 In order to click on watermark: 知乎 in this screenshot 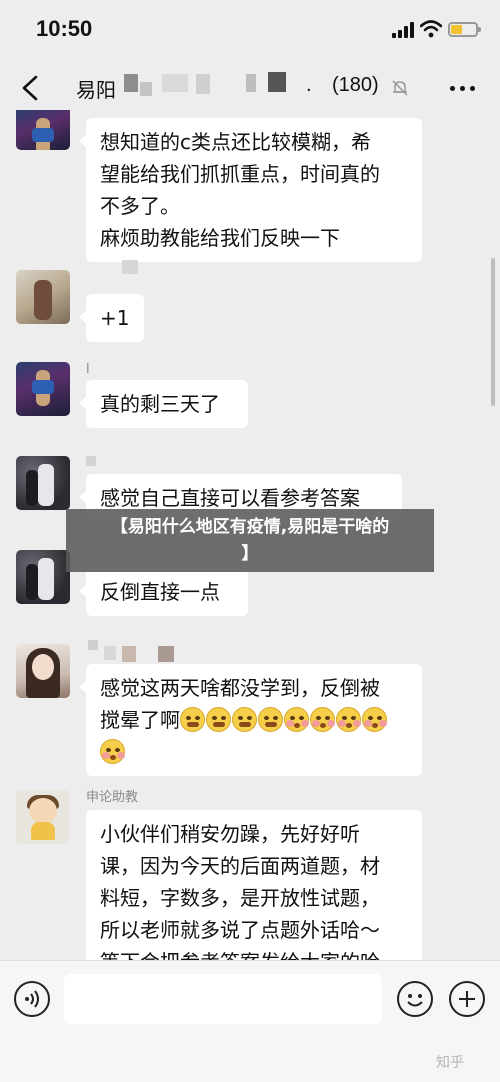, I will do `click(450, 1063)`.